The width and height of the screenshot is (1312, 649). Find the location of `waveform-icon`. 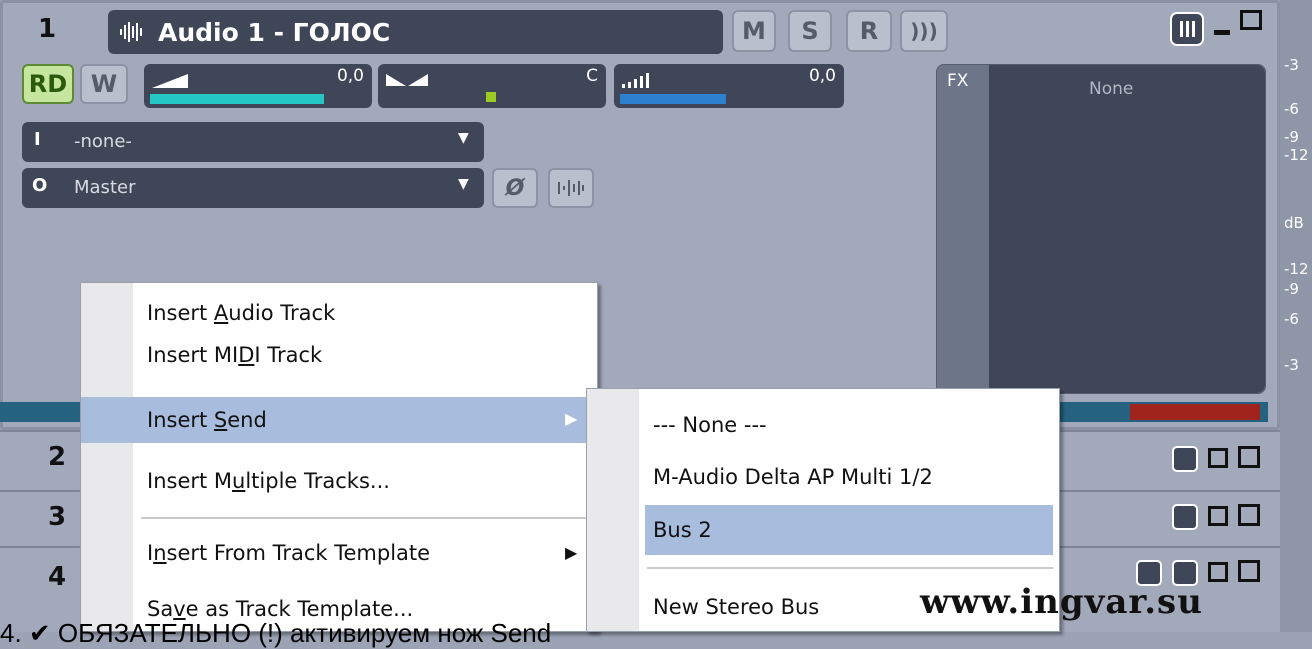

waveform-icon is located at coordinates (132, 32).